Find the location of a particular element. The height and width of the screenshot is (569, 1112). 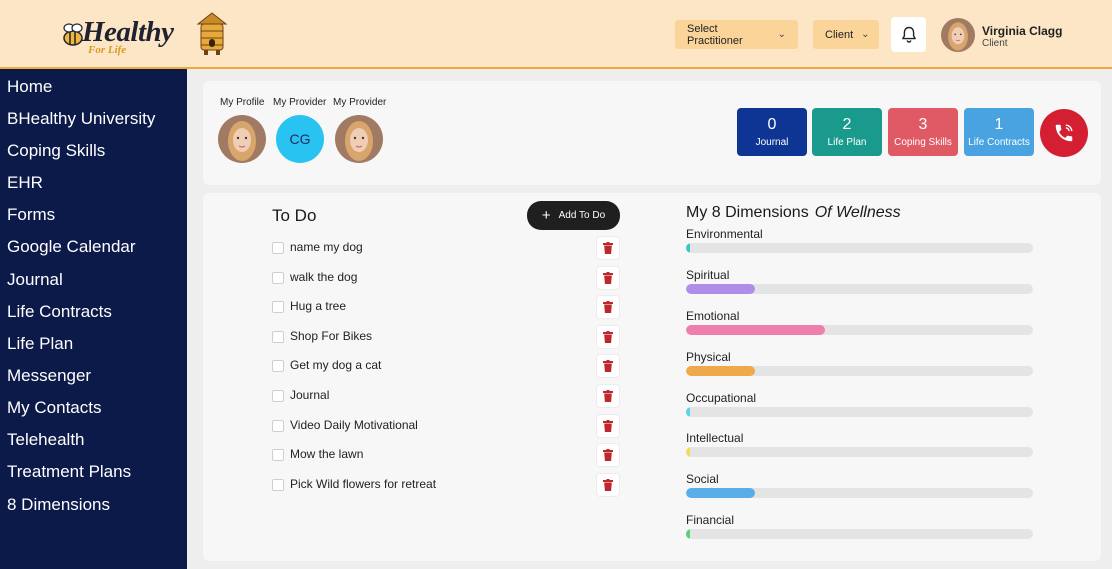

dimension-label: Financial is located at coordinates (710, 520).